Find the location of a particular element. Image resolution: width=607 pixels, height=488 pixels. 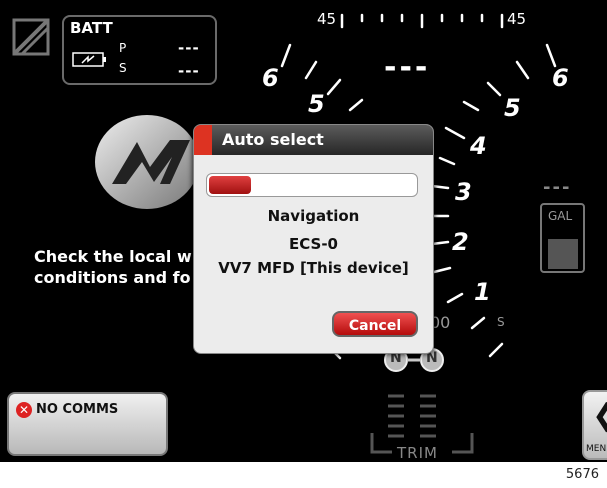

warning-line-1: Check the local w is located at coordinates (113, 256).